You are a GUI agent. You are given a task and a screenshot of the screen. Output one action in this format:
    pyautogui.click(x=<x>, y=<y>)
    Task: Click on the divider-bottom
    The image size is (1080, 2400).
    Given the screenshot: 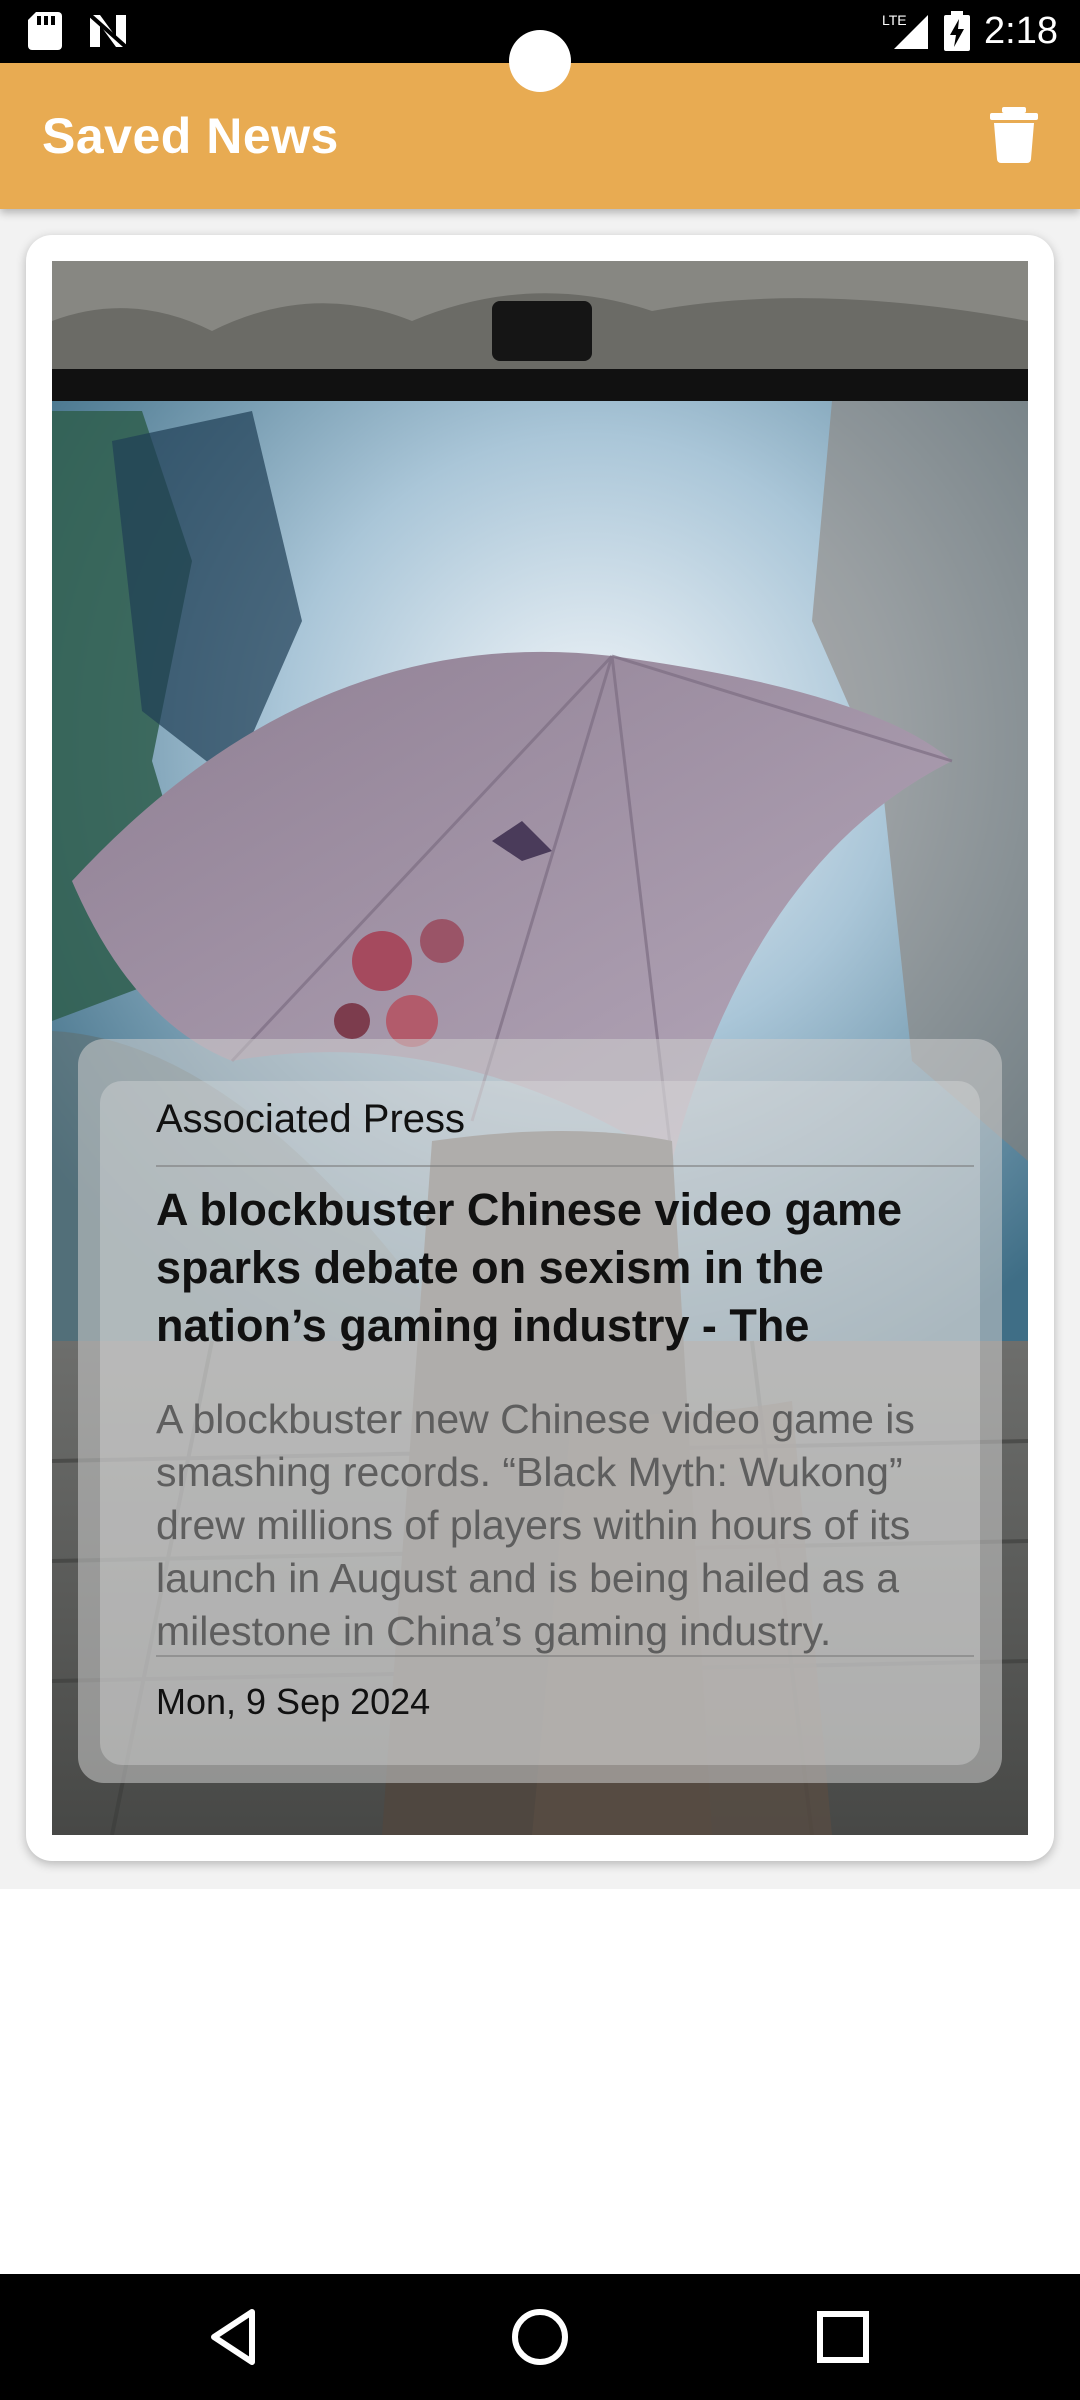 What is the action you would take?
    pyautogui.click(x=565, y=1656)
    